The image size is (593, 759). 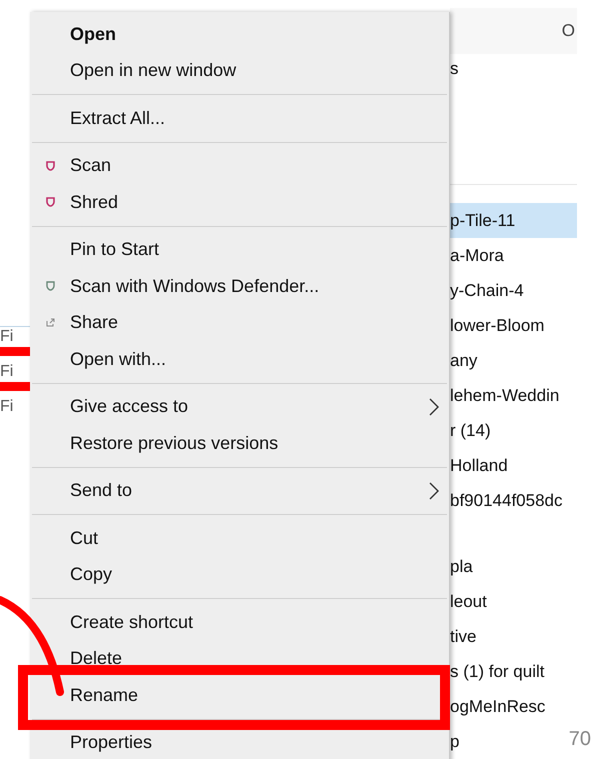 I want to click on file-row: y-Chain-4, so click(x=513, y=290).